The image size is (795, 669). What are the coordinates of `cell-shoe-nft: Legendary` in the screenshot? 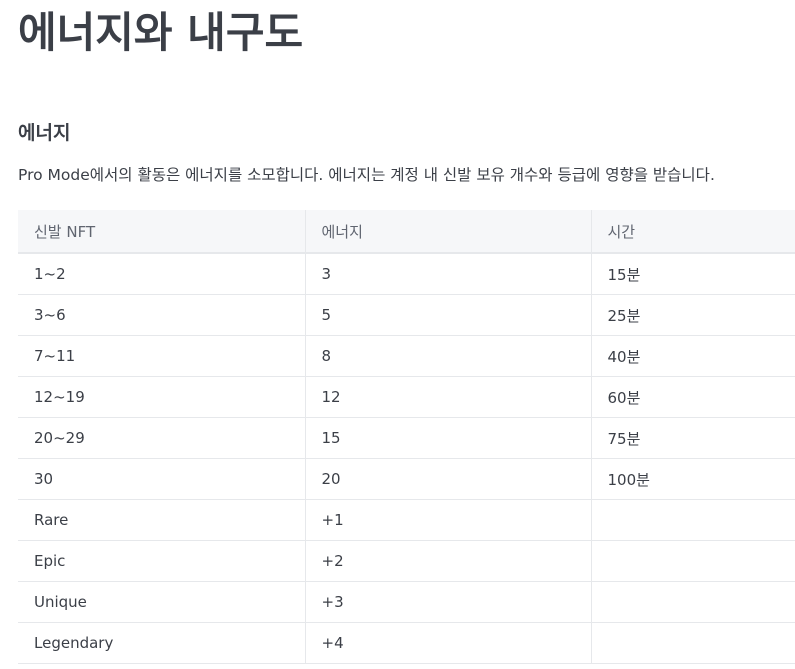 It's located at (162, 643).